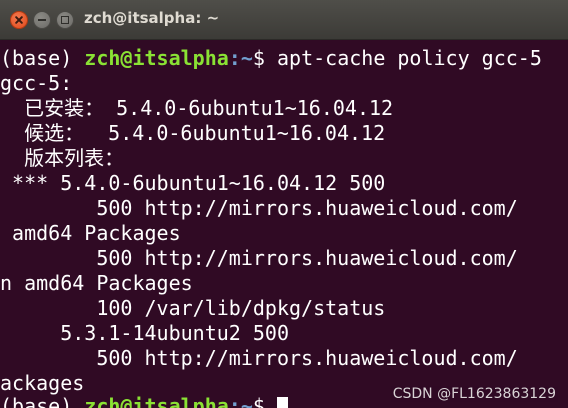 The image size is (568, 408). What do you see at coordinates (36, 83) in the screenshot?
I see `output-line: gcc-5:` at bounding box center [36, 83].